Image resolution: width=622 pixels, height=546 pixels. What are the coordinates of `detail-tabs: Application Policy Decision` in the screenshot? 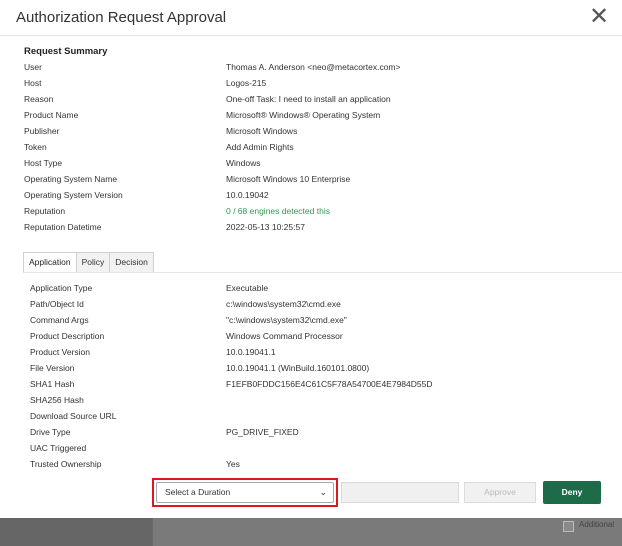 It's located at (88, 262).